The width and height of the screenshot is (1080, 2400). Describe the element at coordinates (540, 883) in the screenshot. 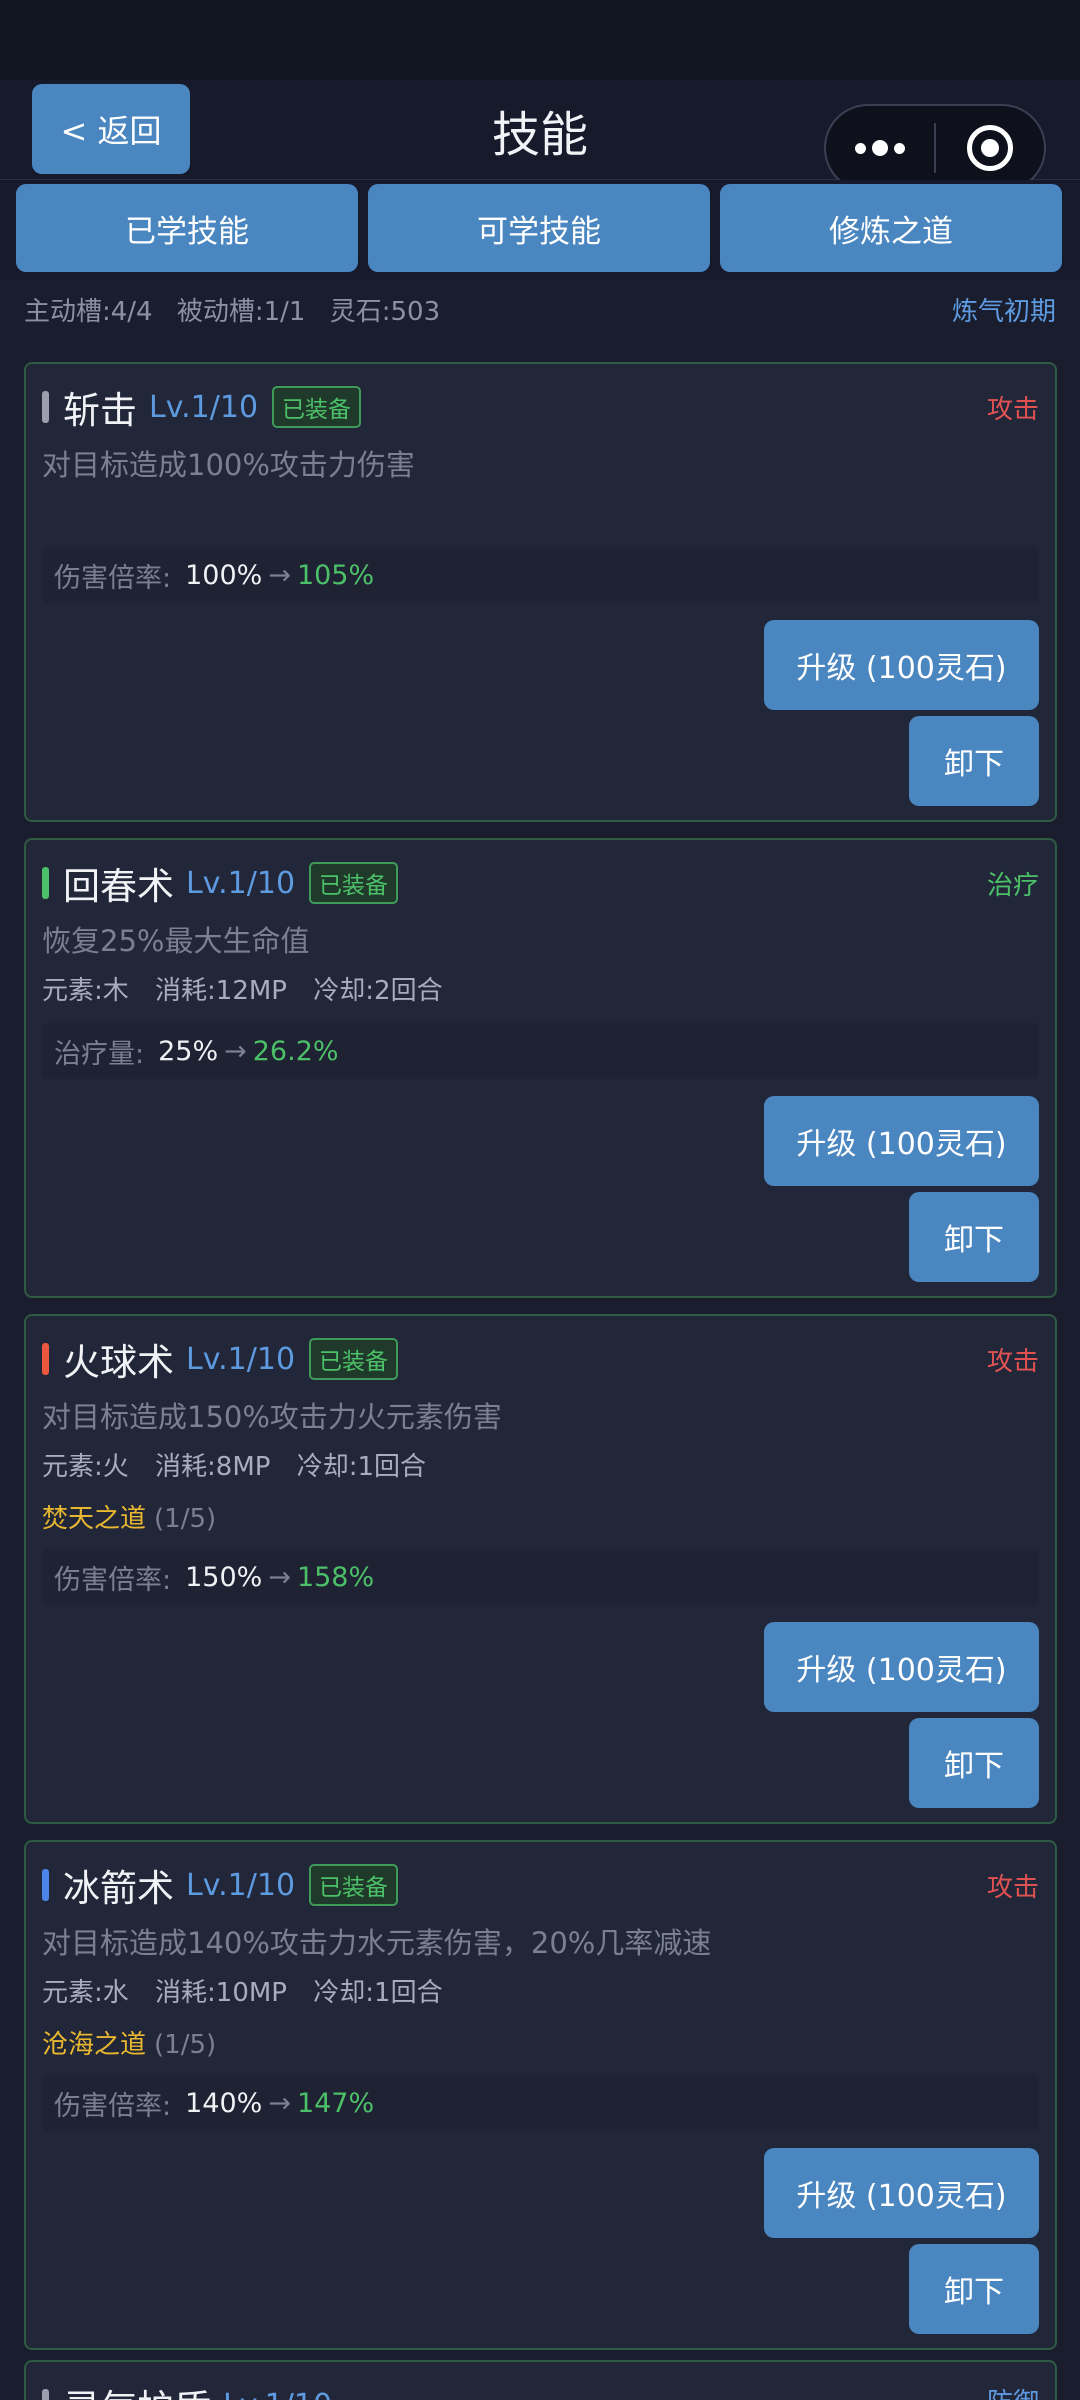

I see `skill-header: 回春术 Lv.1/10 已装备 治疗` at that location.